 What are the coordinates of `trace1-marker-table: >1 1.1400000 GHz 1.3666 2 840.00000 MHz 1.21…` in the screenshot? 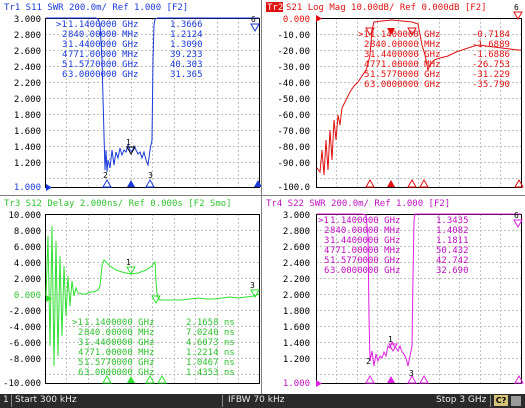 It's located at (129, 50).